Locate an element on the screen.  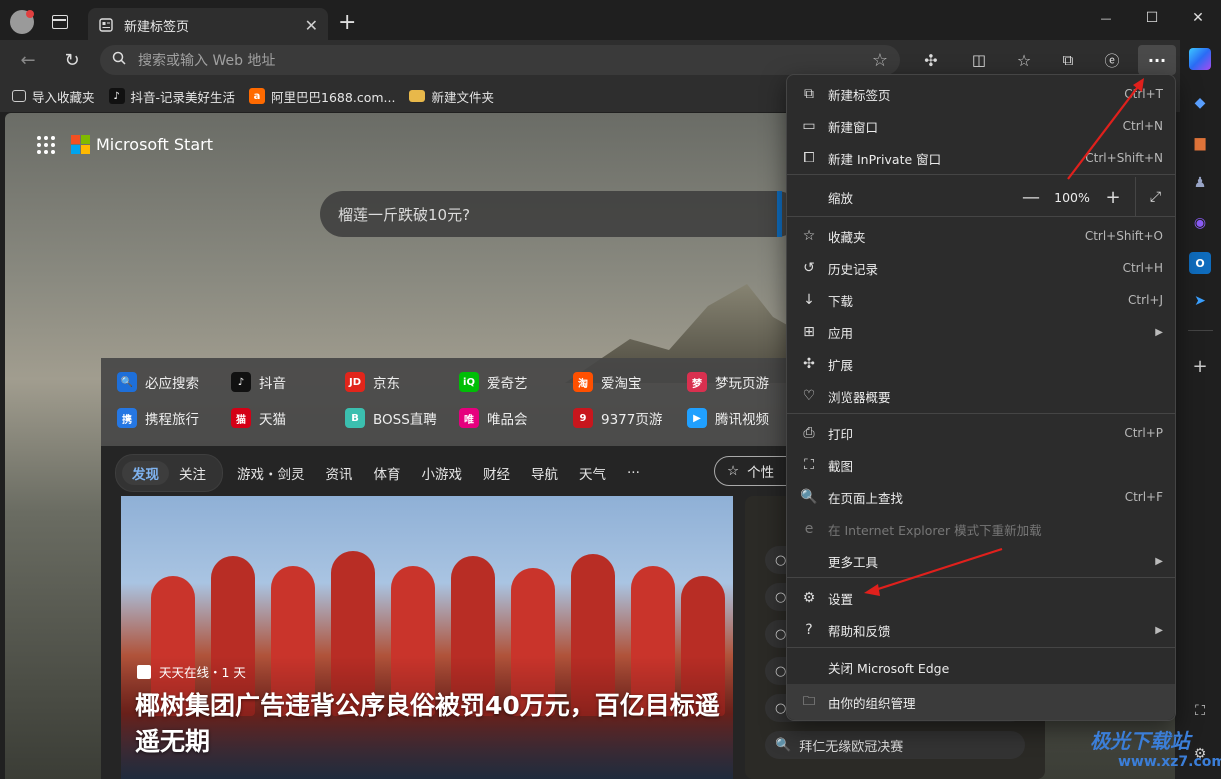
managed-icon: 🗀 is located at coordinates (809, 700).